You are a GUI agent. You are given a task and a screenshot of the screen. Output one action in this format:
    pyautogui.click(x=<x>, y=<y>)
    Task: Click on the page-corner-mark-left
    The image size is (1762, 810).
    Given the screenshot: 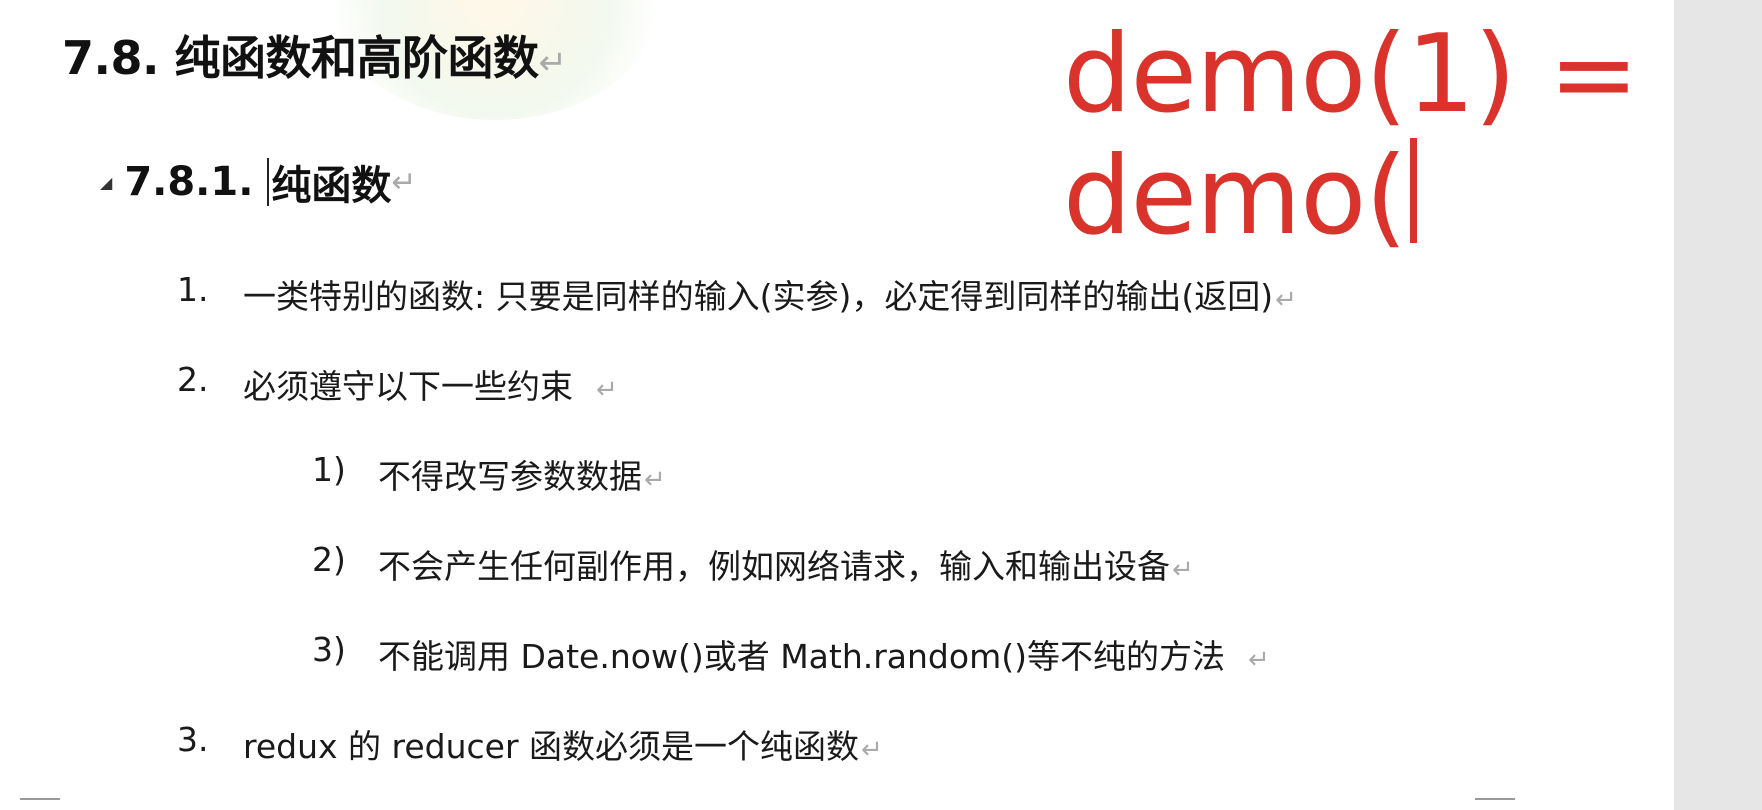 What is the action you would take?
    pyautogui.click(x=40, y=804)
    